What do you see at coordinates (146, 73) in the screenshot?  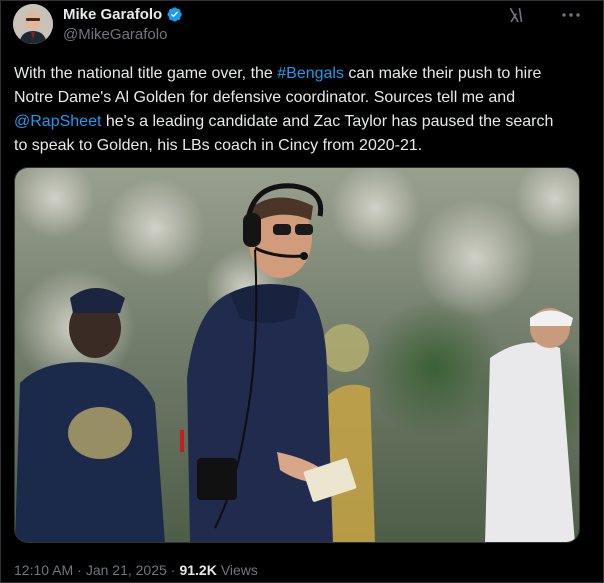 I see `tweet-text-part: With the national title game over, the` at bounding box center [146, 73].